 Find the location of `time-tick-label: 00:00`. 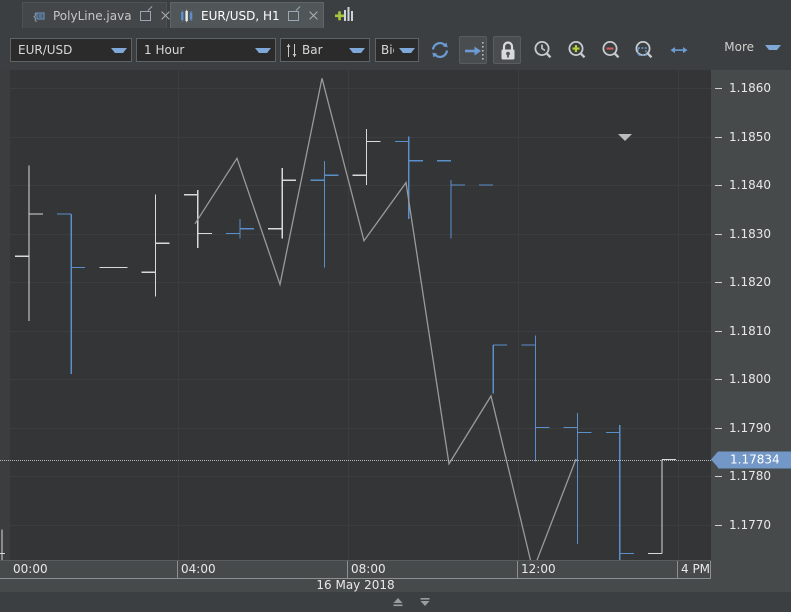

time-tick-label: 00:00 is located at coordinates (94, 569).